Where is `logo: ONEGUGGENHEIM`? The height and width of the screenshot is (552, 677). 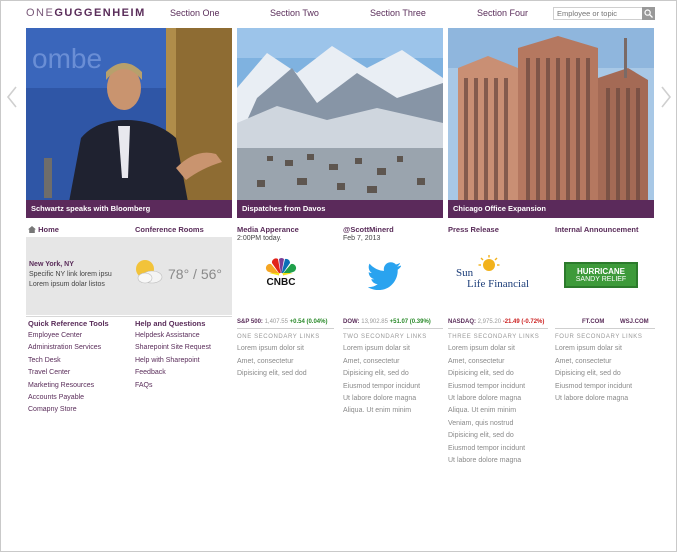 logo: ONEGUGGENHEIM is located at coordinates (86, 13).